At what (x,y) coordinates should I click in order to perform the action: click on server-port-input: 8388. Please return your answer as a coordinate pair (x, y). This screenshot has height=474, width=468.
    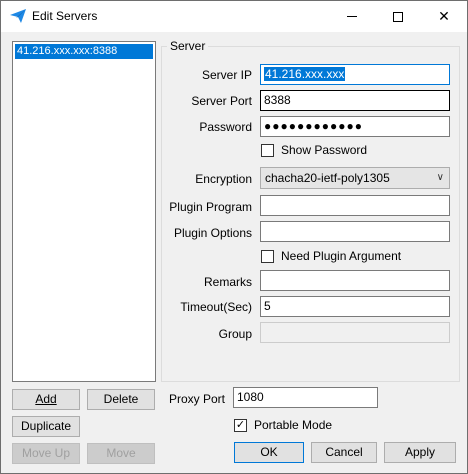
    Looking at the image, I should click on (355, 100).